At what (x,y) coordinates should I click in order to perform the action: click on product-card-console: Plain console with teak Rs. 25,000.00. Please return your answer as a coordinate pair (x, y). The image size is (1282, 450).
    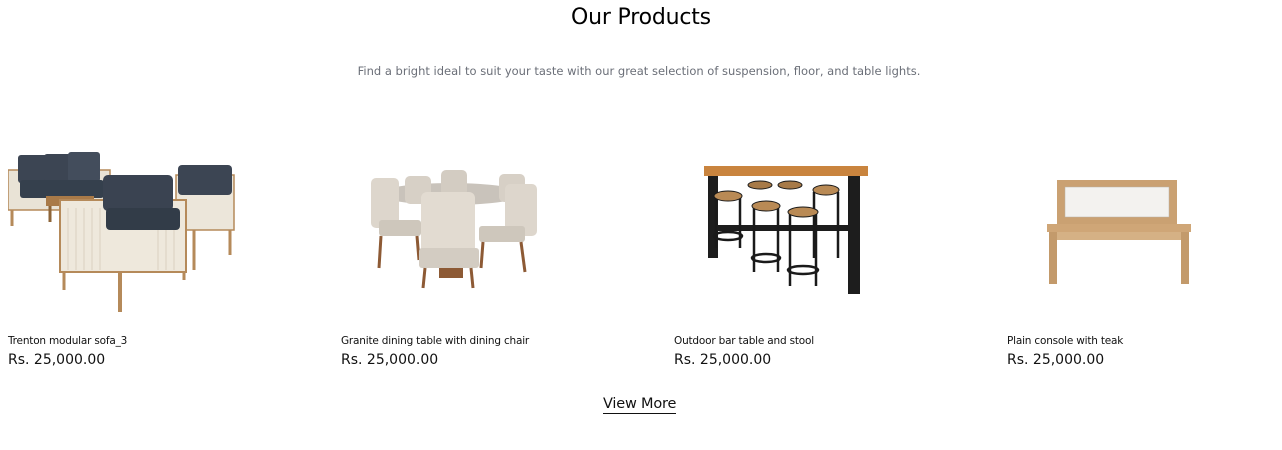
    Looking at the image, I should click on (1144, 252).